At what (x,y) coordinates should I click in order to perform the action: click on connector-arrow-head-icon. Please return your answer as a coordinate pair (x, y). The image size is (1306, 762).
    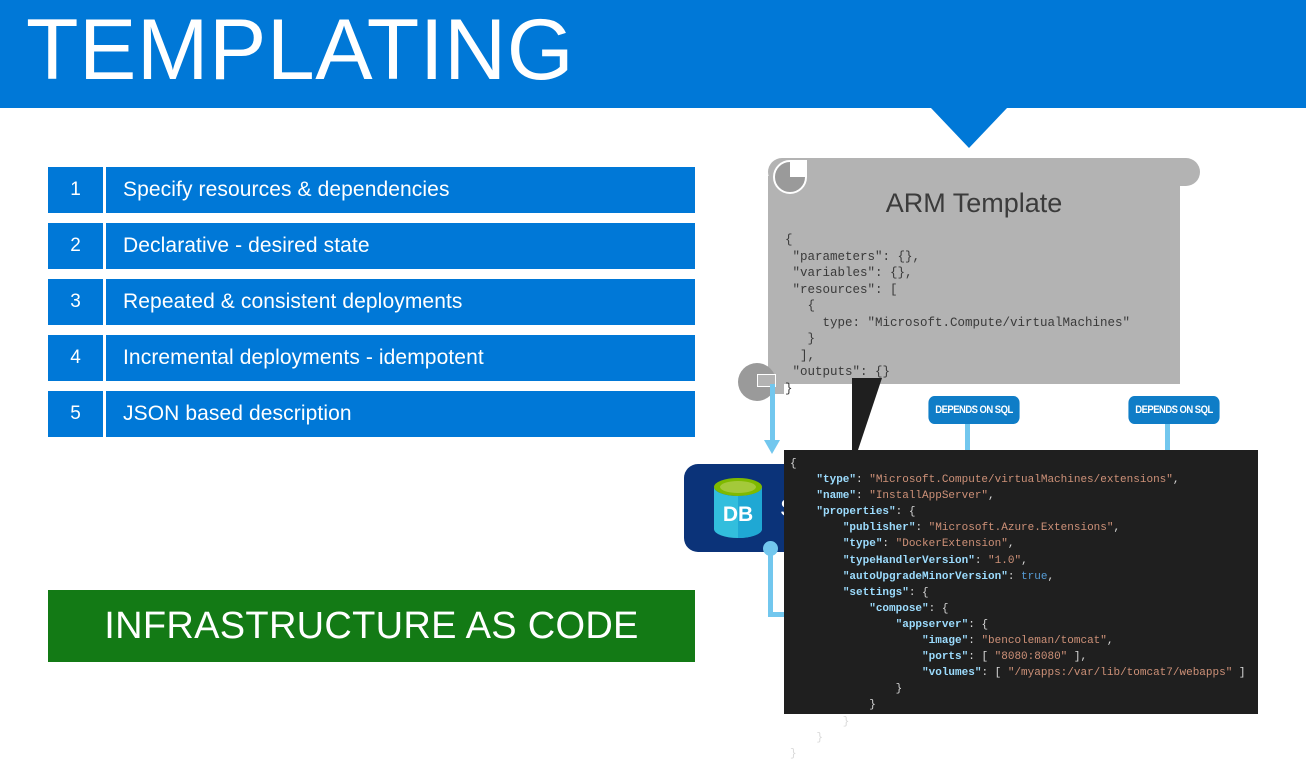
    Looking at the image, I should click on (772, 447).